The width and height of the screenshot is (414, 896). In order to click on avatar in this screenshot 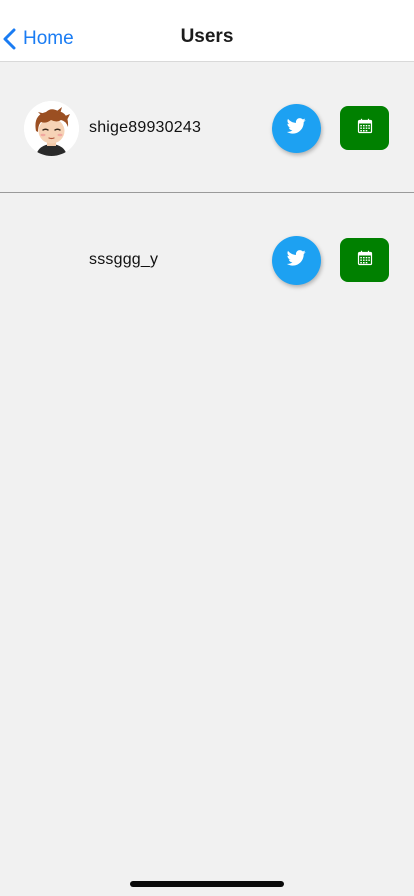, I will do `click(51, 128)`.